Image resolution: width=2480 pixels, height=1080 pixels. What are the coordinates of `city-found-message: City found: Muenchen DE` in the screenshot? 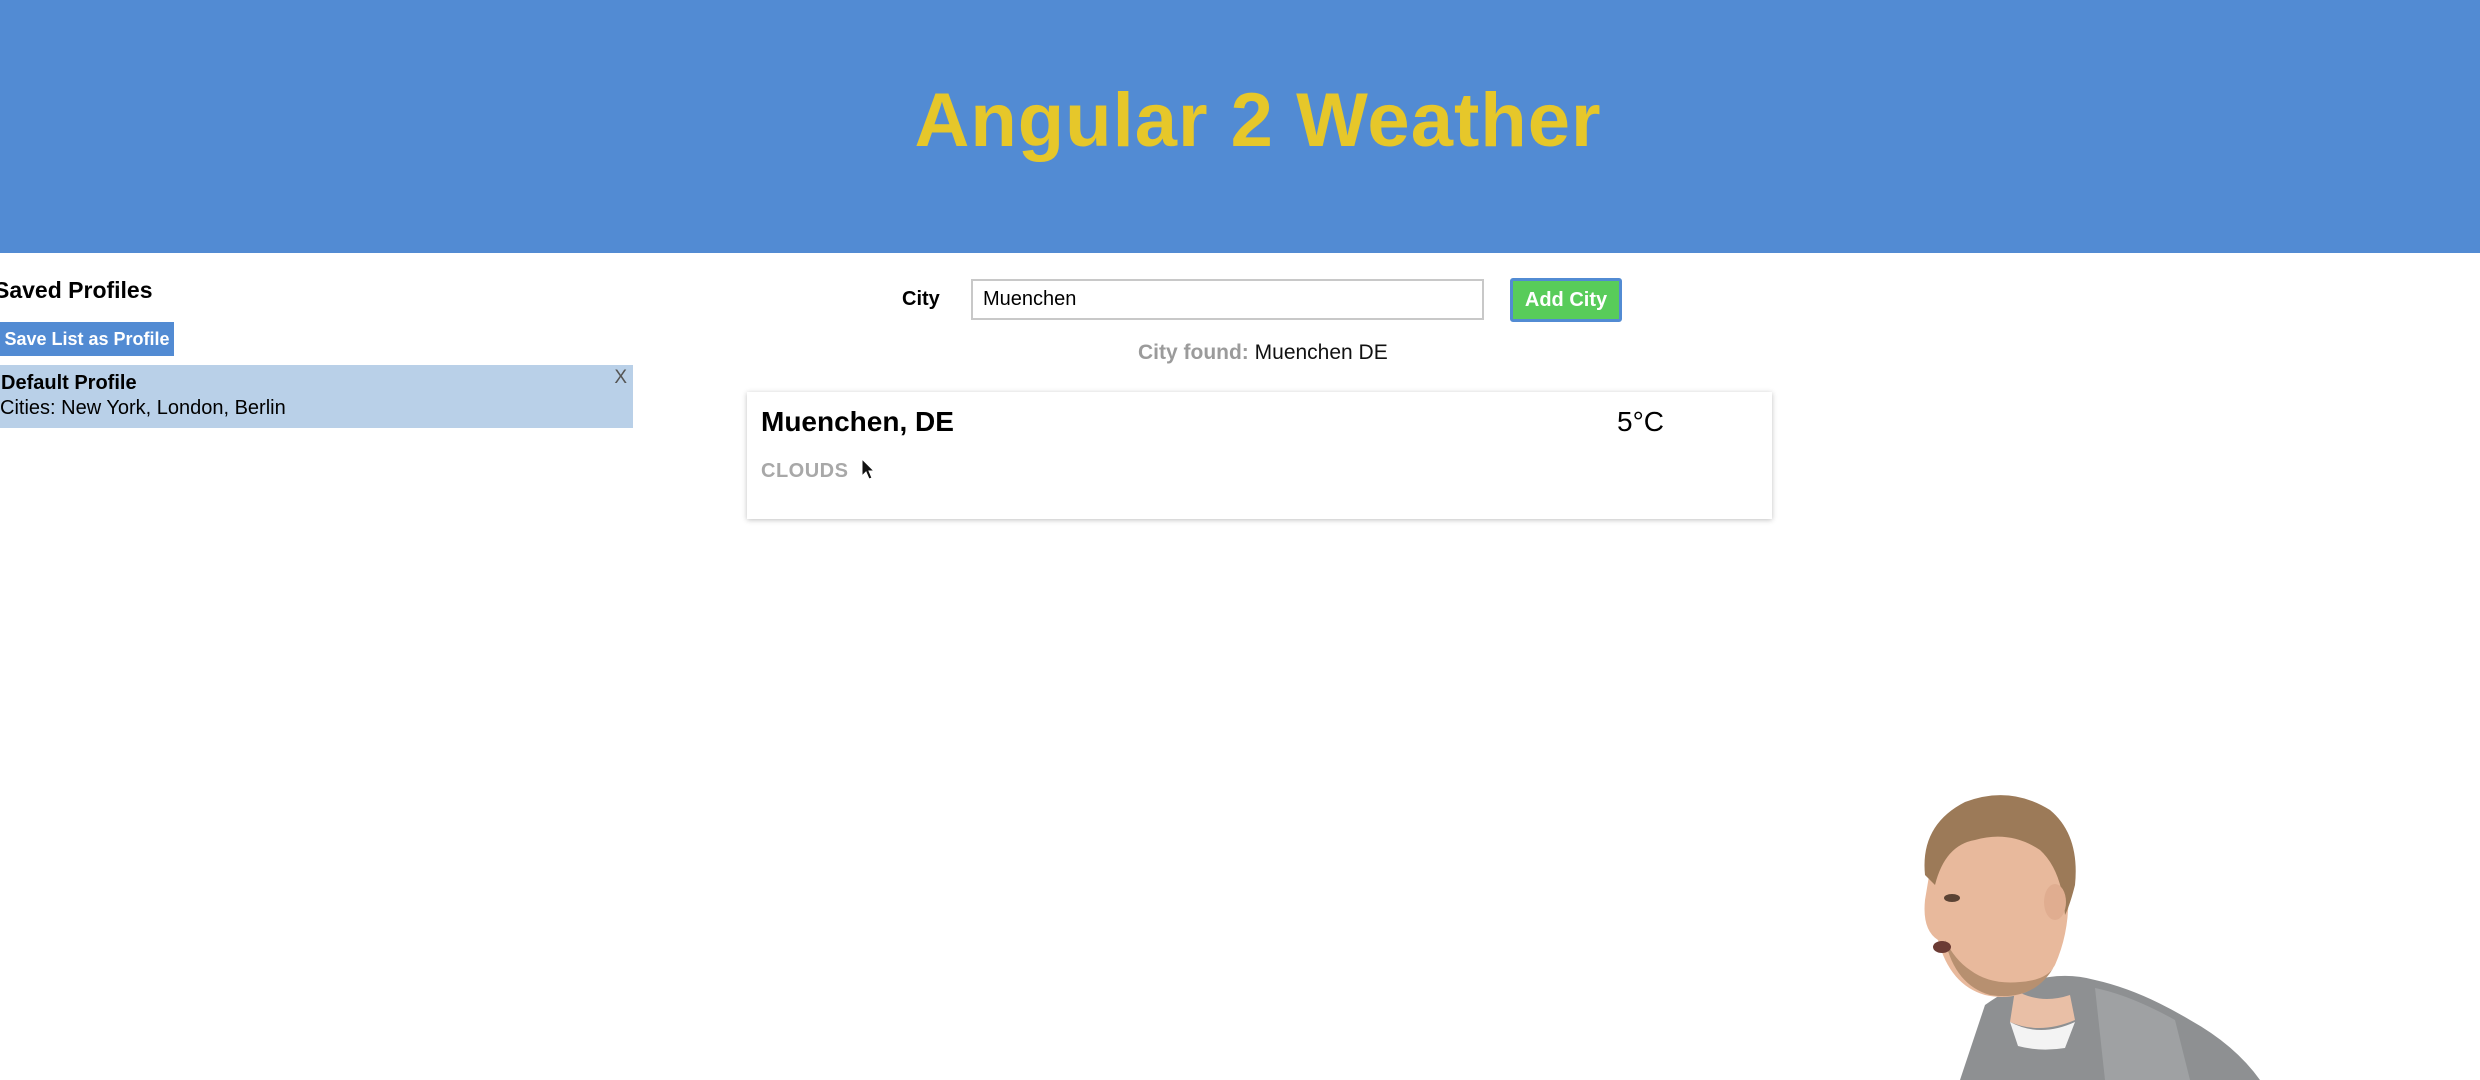 It's located at (1263, 353).